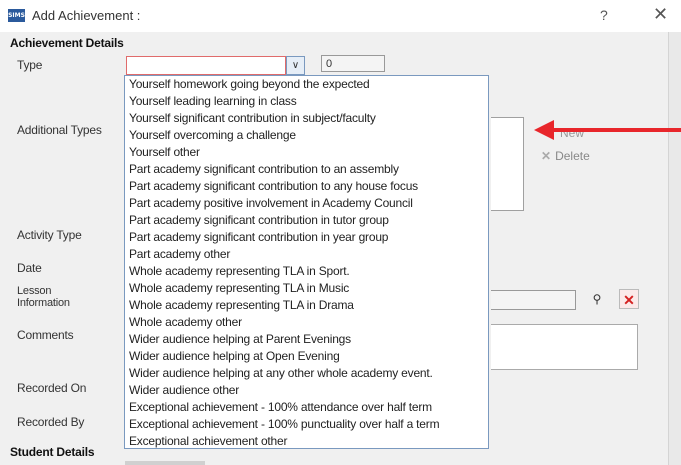 This screenshot has width=681, height=465. Describe the element at coordinates (353, 63) in the screenshot. I see `points-field: 0` at that location.